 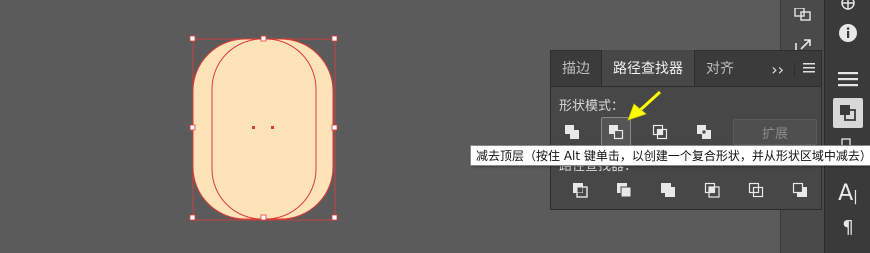 I want to click on tab-align: 对齐, so click(x=720, y=68).